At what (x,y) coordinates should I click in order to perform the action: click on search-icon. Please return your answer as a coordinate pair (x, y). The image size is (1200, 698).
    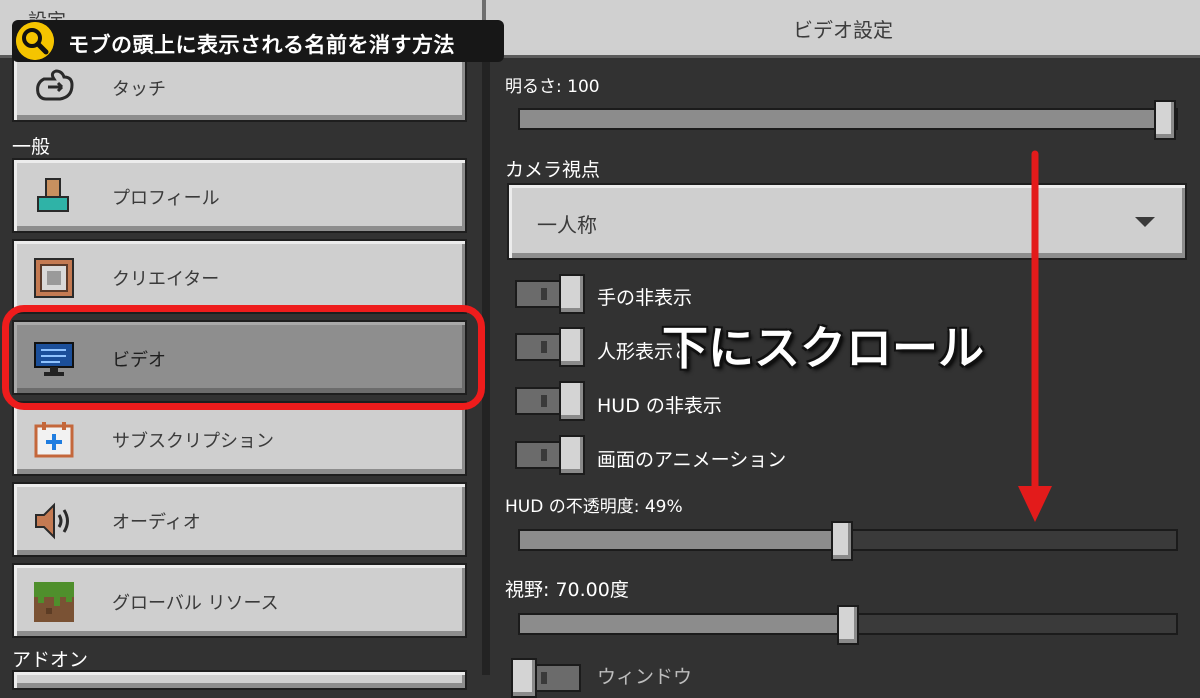
    Looking at the image, I should click on (35, 41).